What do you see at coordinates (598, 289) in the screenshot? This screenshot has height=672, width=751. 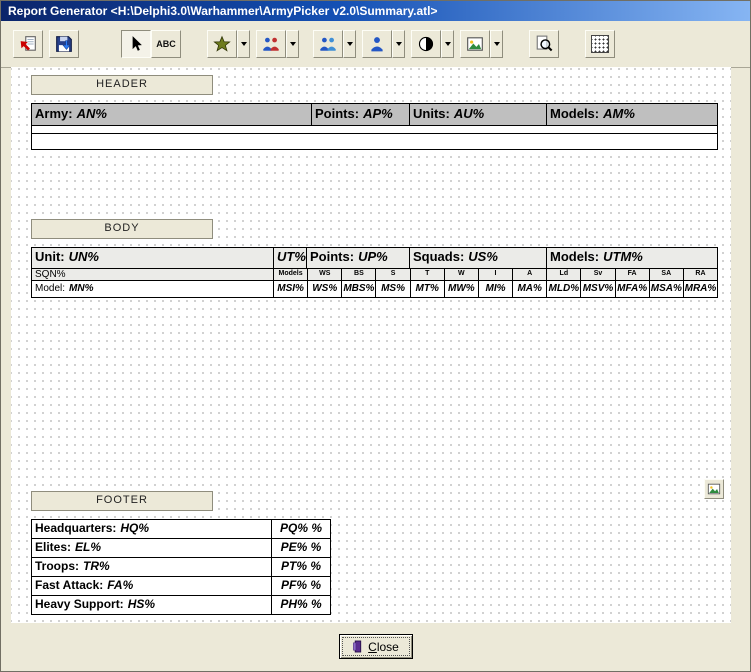 I see `stat-col-value: MSV%` at bounding box center [598, 289].